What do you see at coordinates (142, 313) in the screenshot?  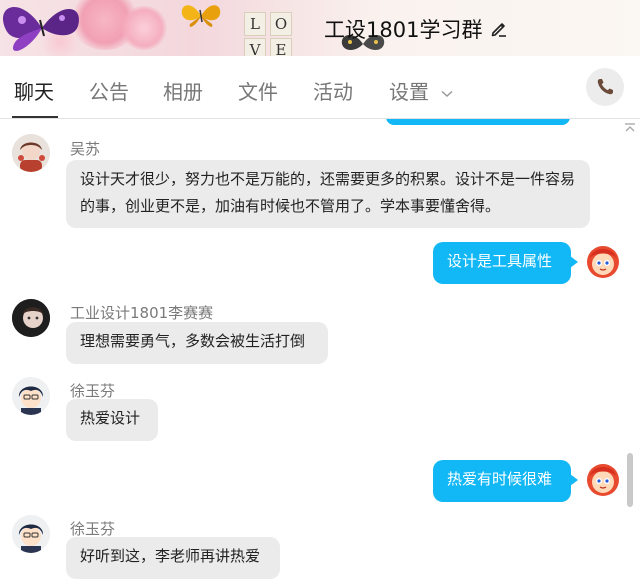 I see `sender-name: 工业设计1801李赛赛` at bounding box center [142, 313].